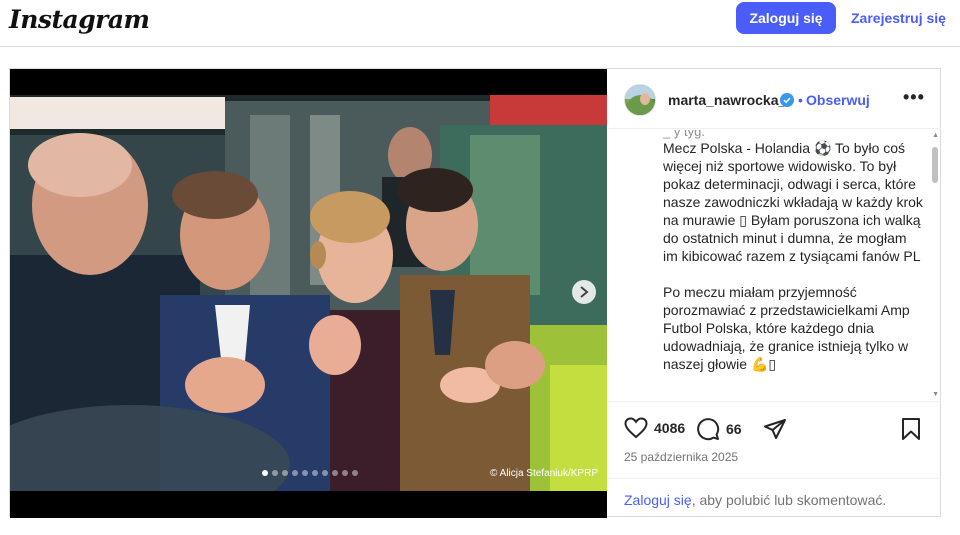 The image size is (960, 535). What do you see at coordinates (935, 394) in the screenshot?
I see `scroll-down-arrow-icon: ▼` at bounding box center [935, 394].